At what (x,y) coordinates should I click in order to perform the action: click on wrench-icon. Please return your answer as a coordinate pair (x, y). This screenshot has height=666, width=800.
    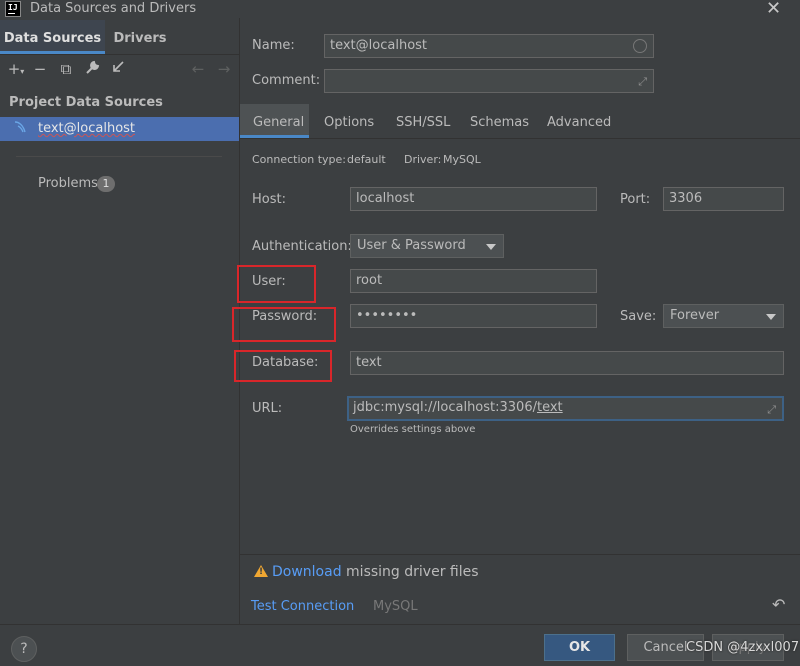
    Looking at the image, I should click on (92, 69).